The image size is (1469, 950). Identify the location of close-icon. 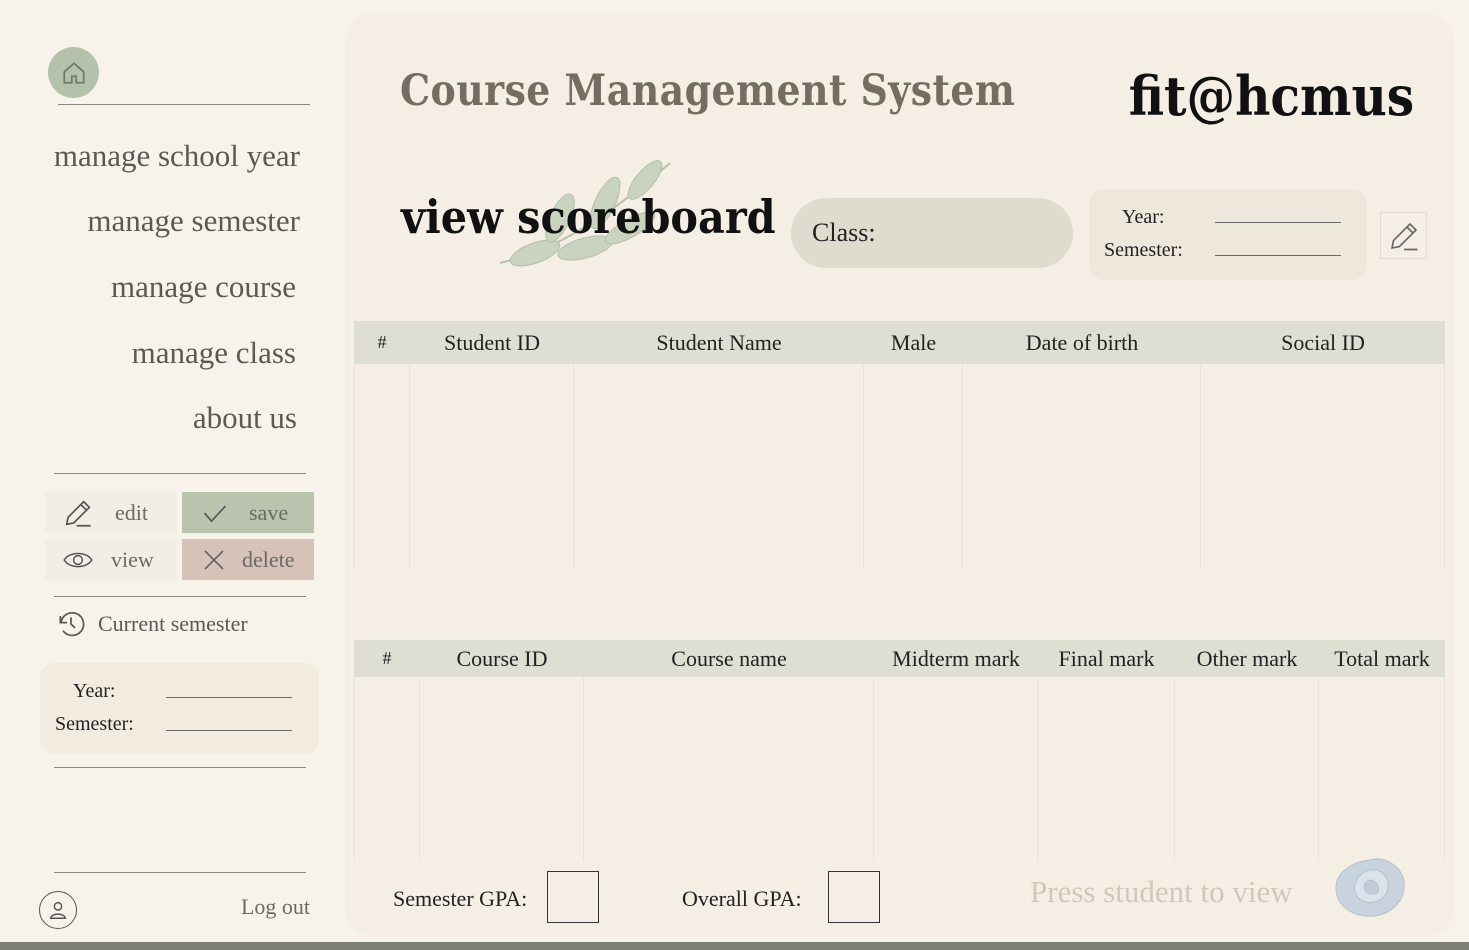
(214, 559).